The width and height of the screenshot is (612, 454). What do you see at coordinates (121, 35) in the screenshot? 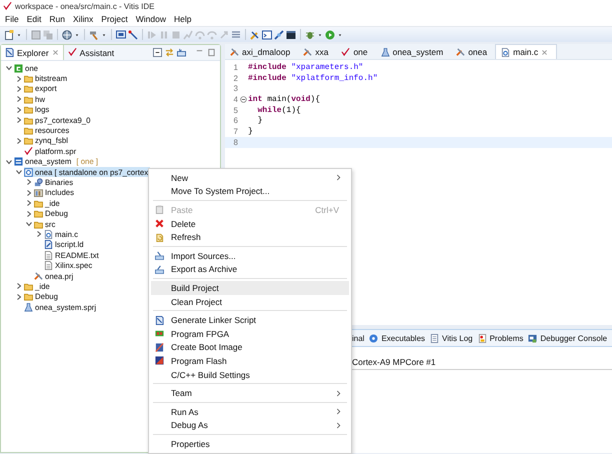
I see `monitor-icon` at bounding box center [121, 35].